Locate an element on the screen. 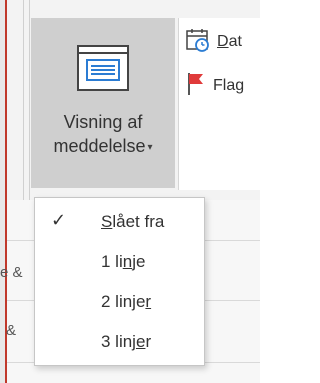 This screenshot has width=320, height=383. menu-item-label: 1 linje is located at coordinates (123, 262).